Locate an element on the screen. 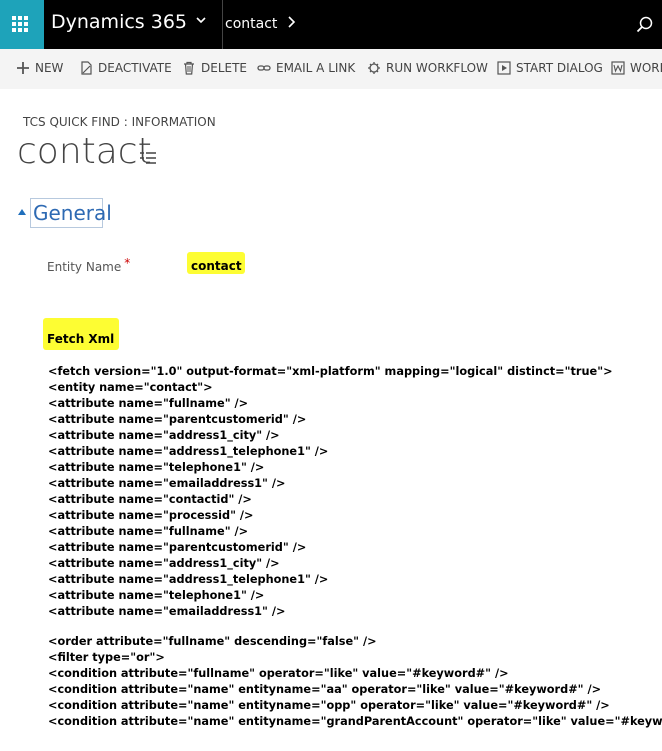 This screenshot has width=662, height=751. nav-divider is located at coordinates (222, 24).